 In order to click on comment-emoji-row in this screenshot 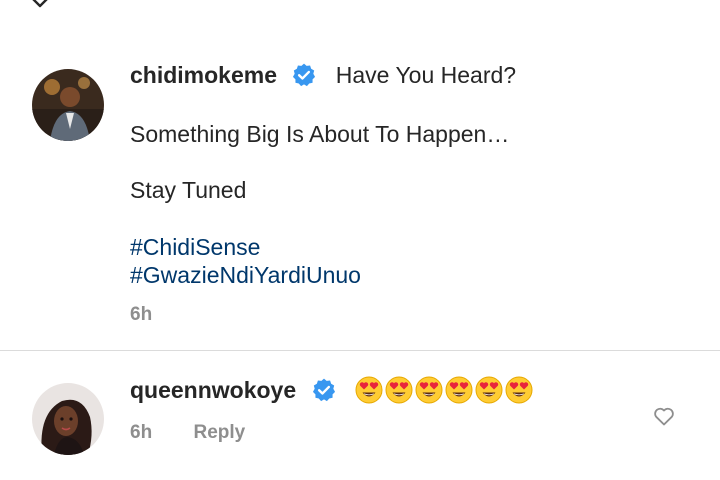, I will do `click(445, 393)`.